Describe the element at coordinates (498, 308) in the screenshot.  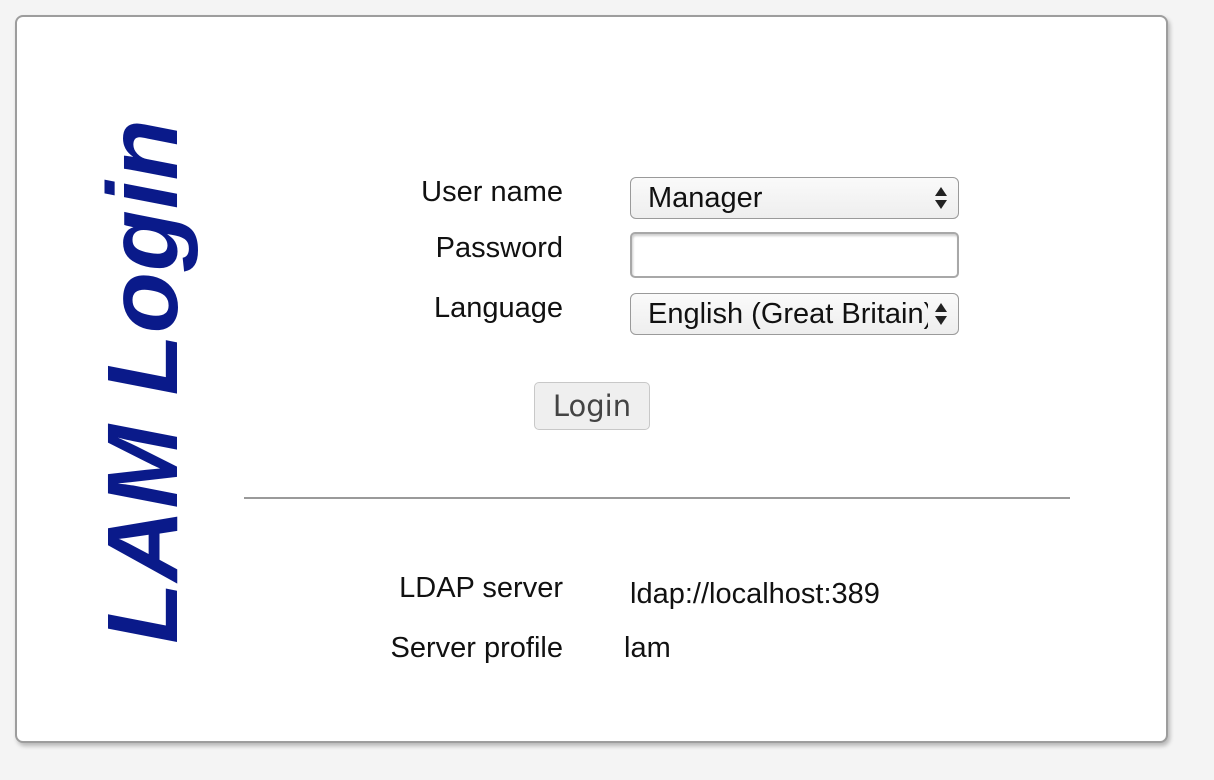
I see `language-label: Language` at that location.